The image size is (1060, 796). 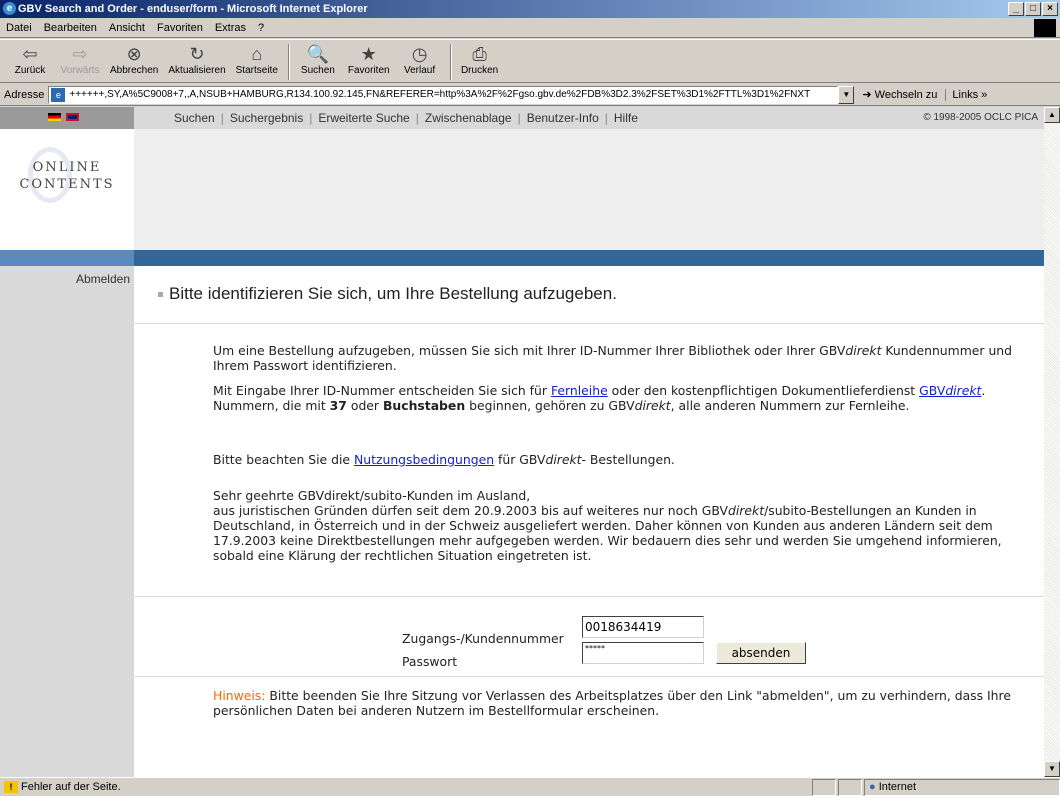 What do you see at coordinates (1033, 9) in the screenshot?
I see `maximize-button: □` at bounding box center [1033, 9].